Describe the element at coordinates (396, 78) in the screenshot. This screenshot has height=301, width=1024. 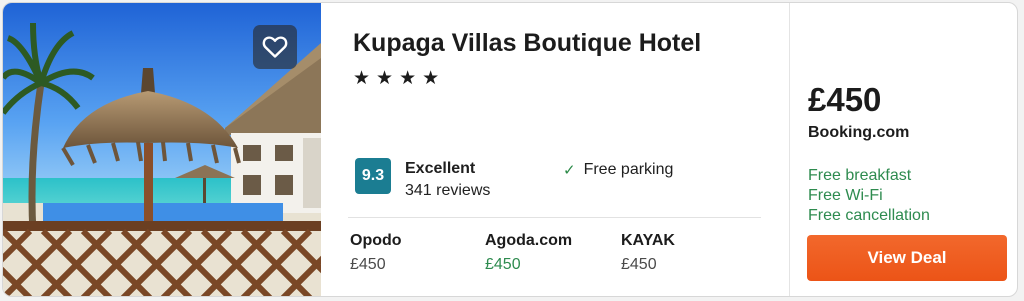
I see `star-rating: ★ ★ ★ ★` at that location.